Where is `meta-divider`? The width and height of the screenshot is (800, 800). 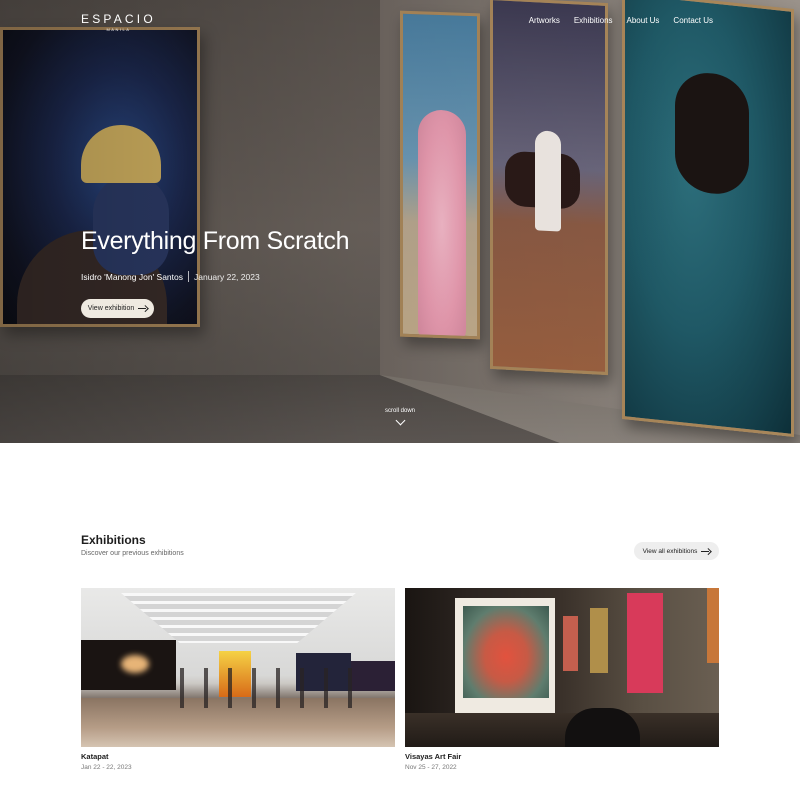
meta-divider is located at coordinates (188, 276).